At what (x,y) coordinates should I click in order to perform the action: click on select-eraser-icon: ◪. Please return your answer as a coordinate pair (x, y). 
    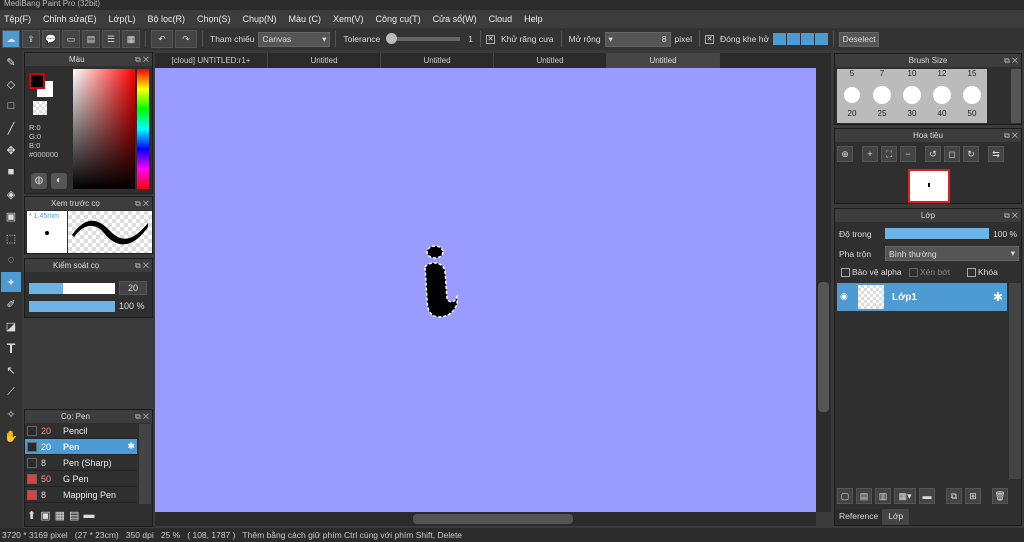
    Looking at the image, I should click on (11, 326).